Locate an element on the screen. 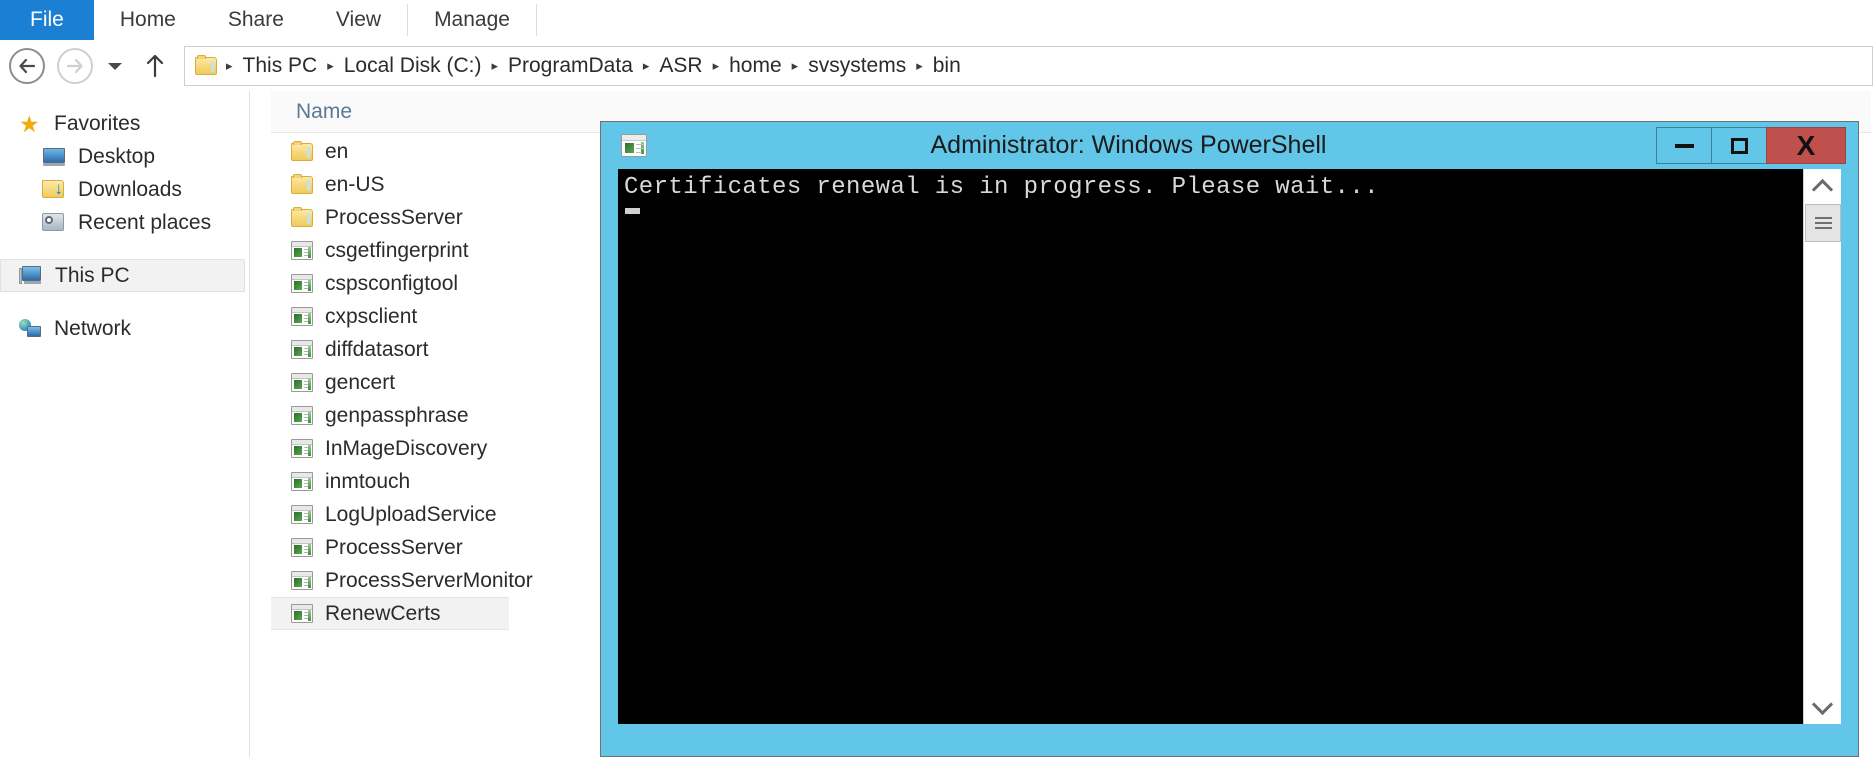 This screenshot has height=757, width=1873. breadcrumb-item-svsystems: svsystems is located at coordinates (857, 66).